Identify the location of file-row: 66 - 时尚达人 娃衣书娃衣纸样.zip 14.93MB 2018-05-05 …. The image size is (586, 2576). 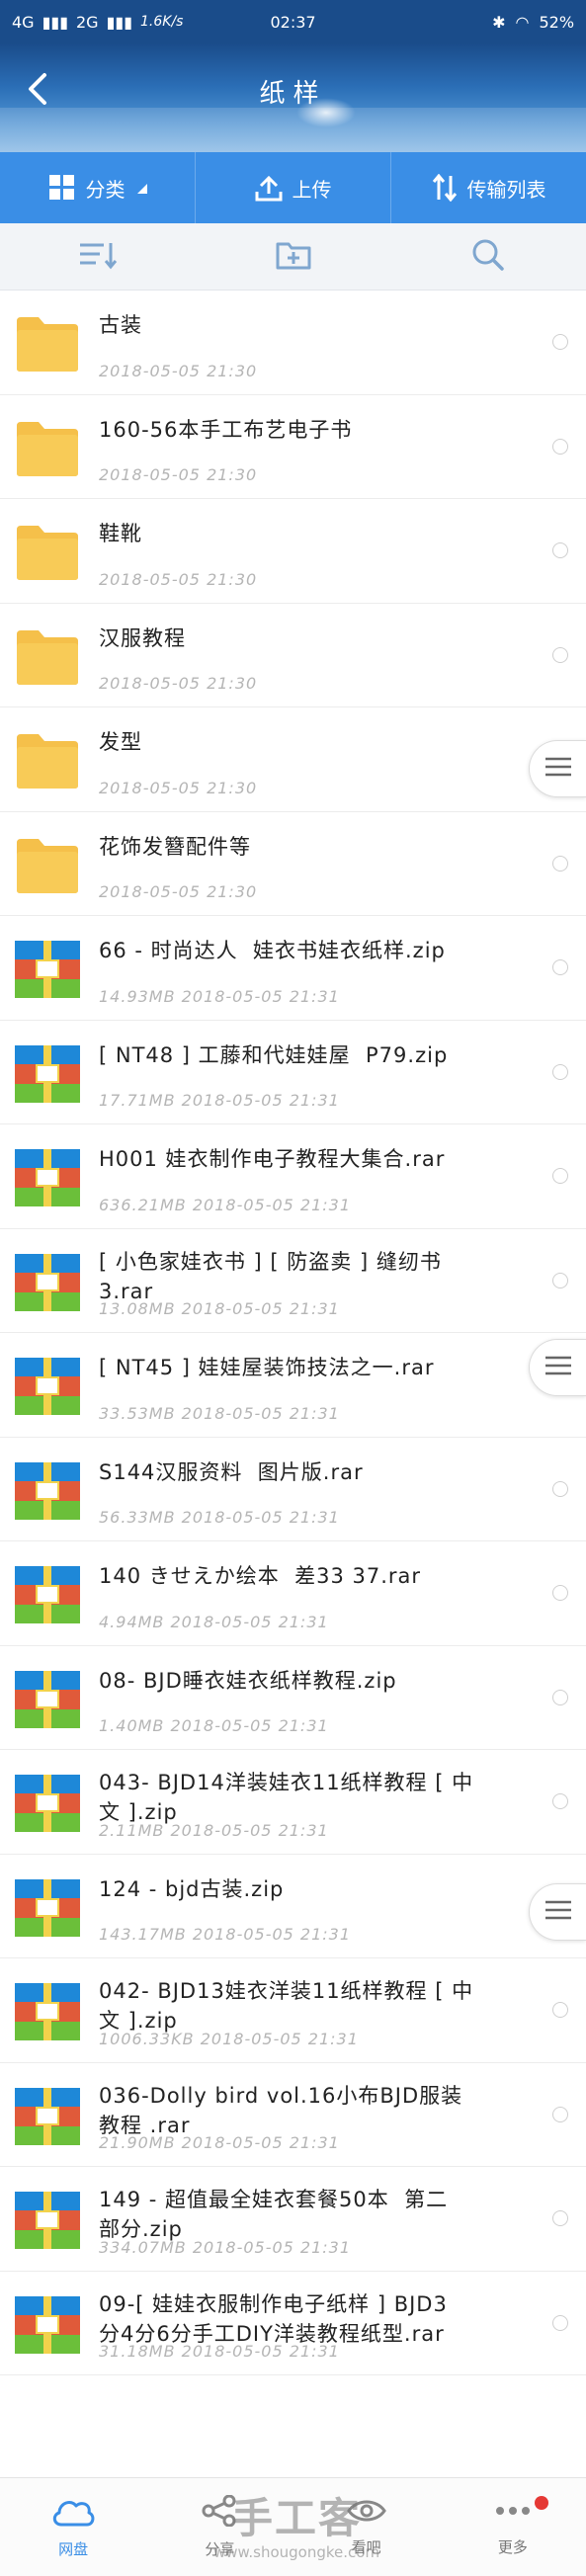
(293, 968).